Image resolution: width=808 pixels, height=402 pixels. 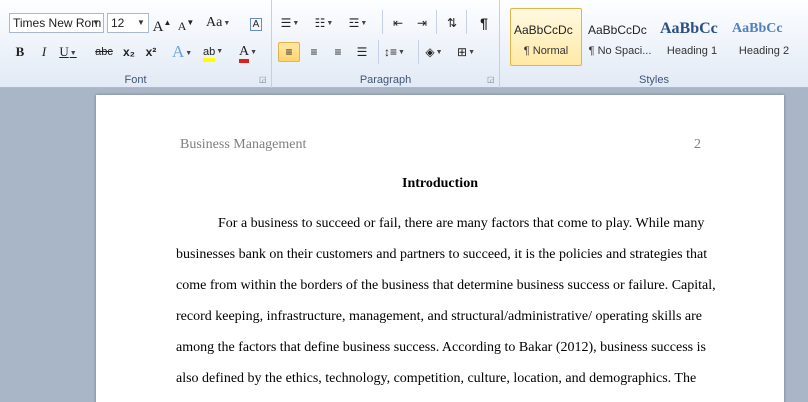 I want to click on clear-formatting-icon: A, so click(x=256, y=24).